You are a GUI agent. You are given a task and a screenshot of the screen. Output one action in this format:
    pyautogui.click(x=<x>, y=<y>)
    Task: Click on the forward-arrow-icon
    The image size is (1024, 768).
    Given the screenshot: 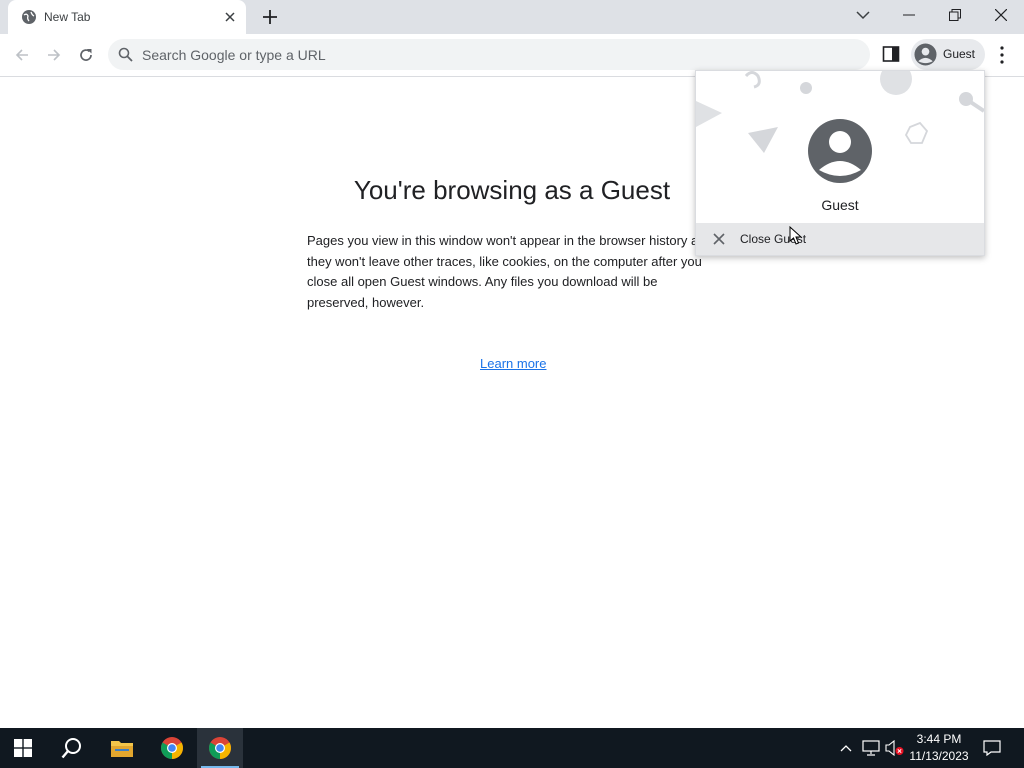 What is the action you would take?
    pyautogui.click(x=54, y=55)
    